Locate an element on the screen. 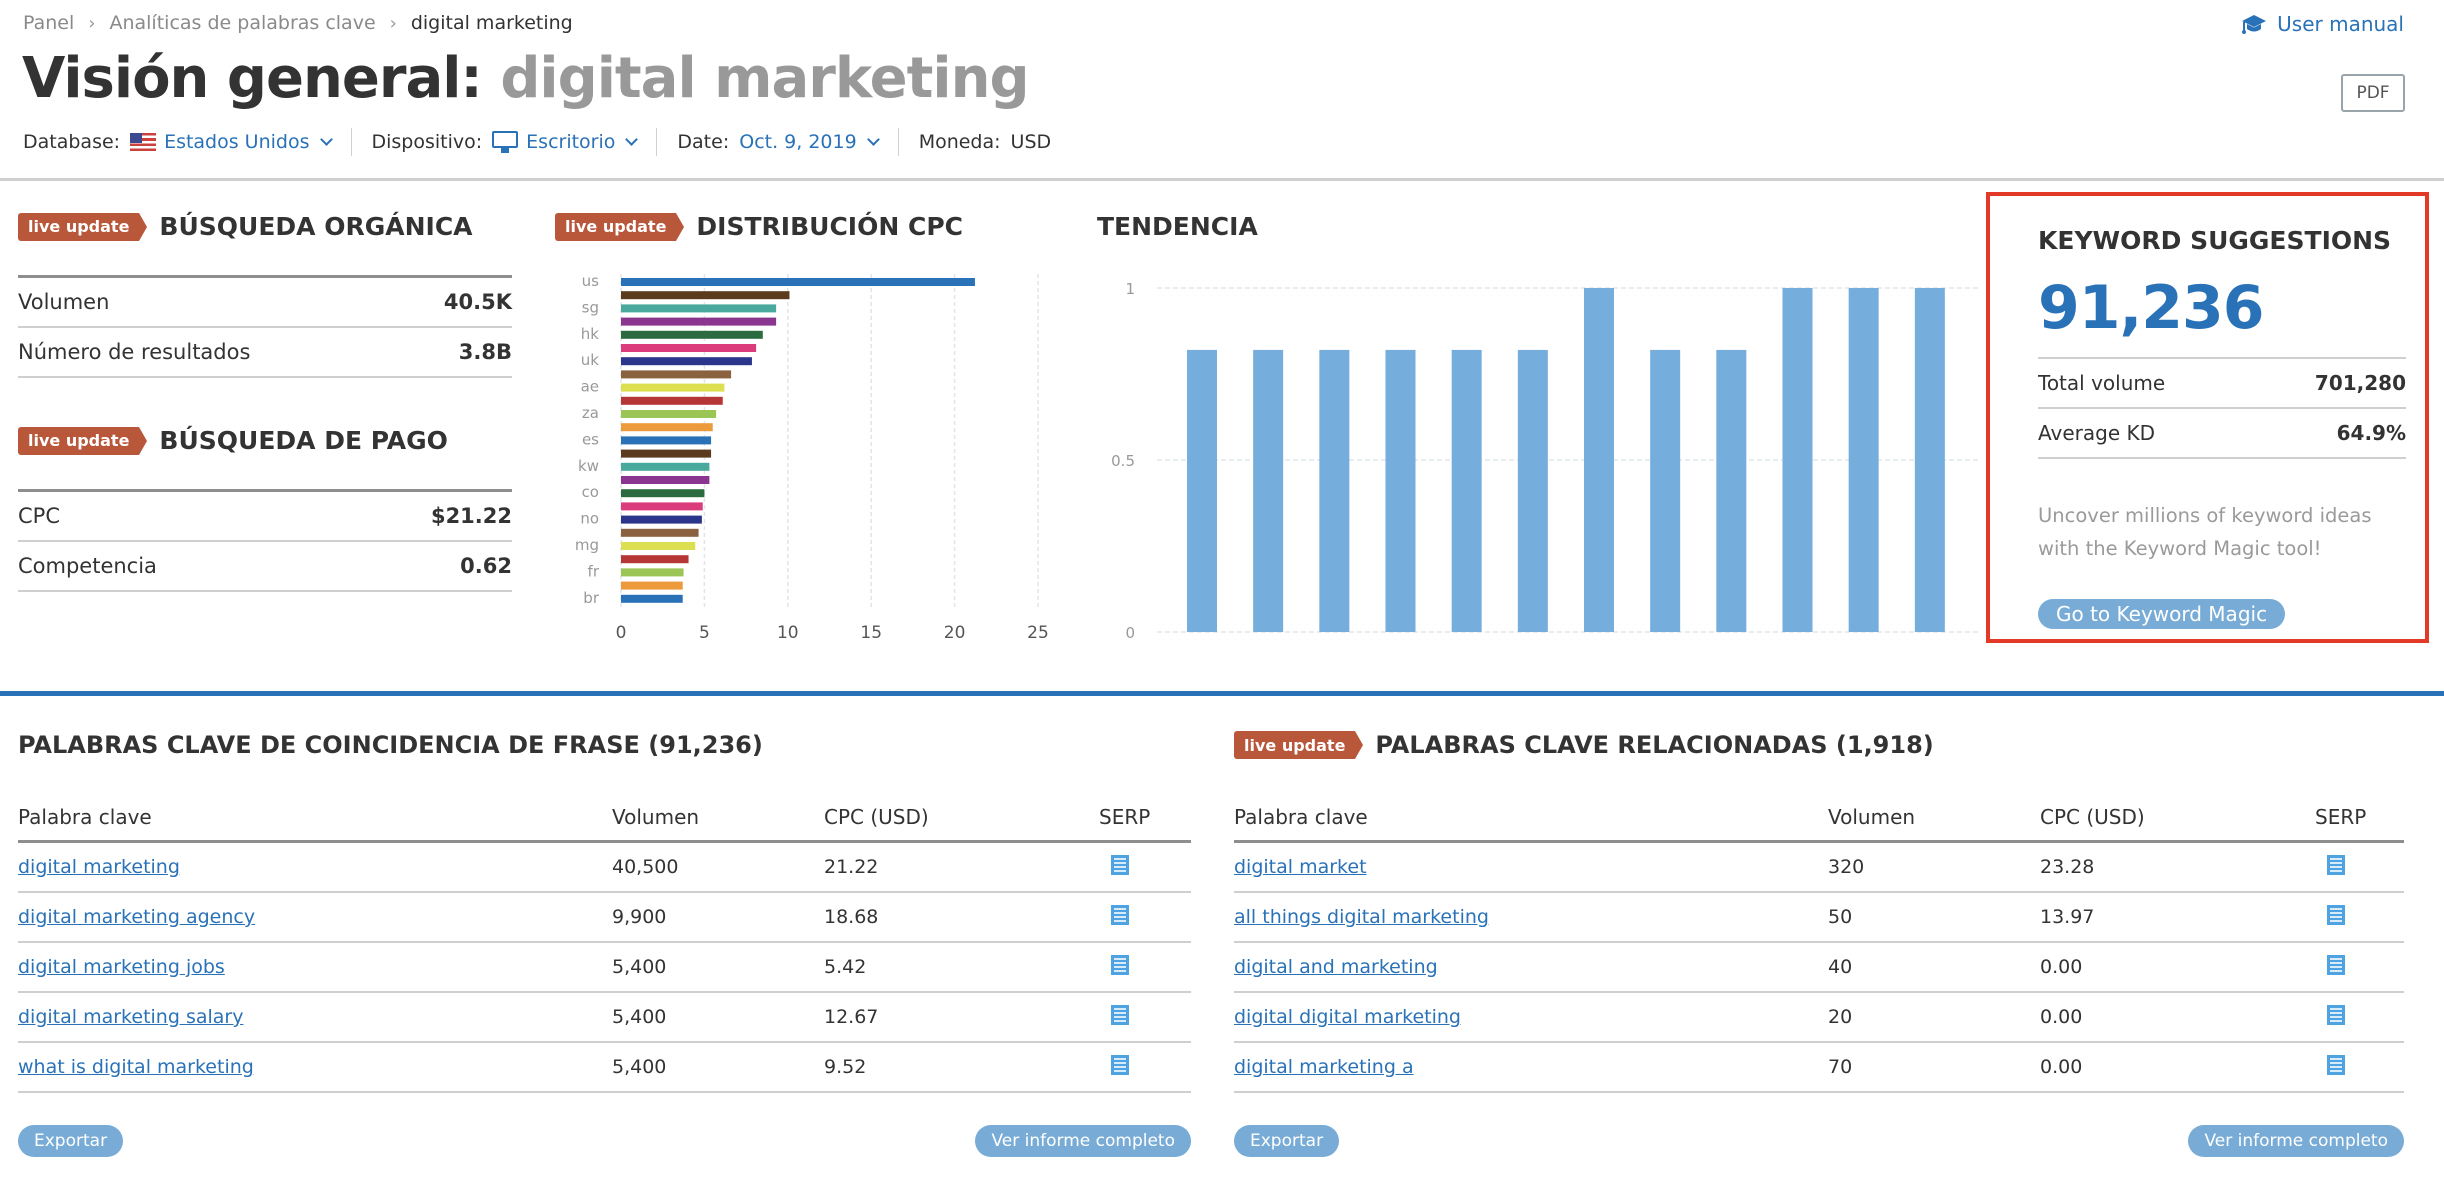 Image resolution: width=2444 pixels, height=1178 pixels. keyword-link: digital market is located at coordinates (1300, 867).